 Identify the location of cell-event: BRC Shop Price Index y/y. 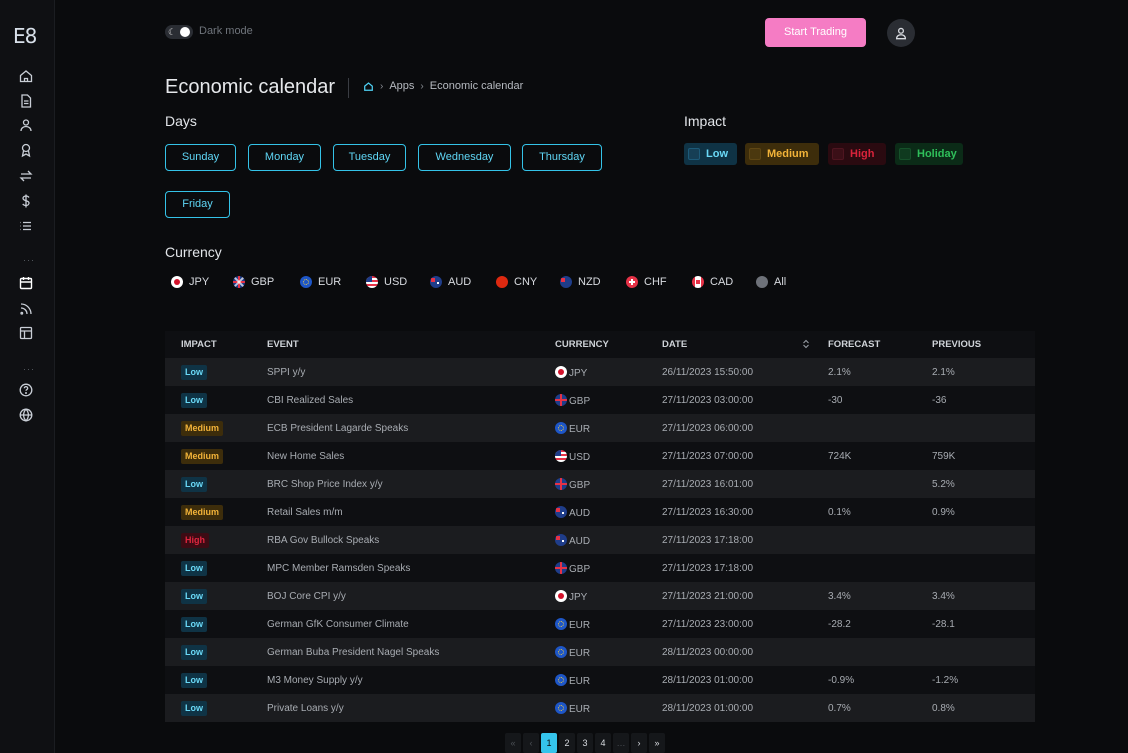
(325, 484).